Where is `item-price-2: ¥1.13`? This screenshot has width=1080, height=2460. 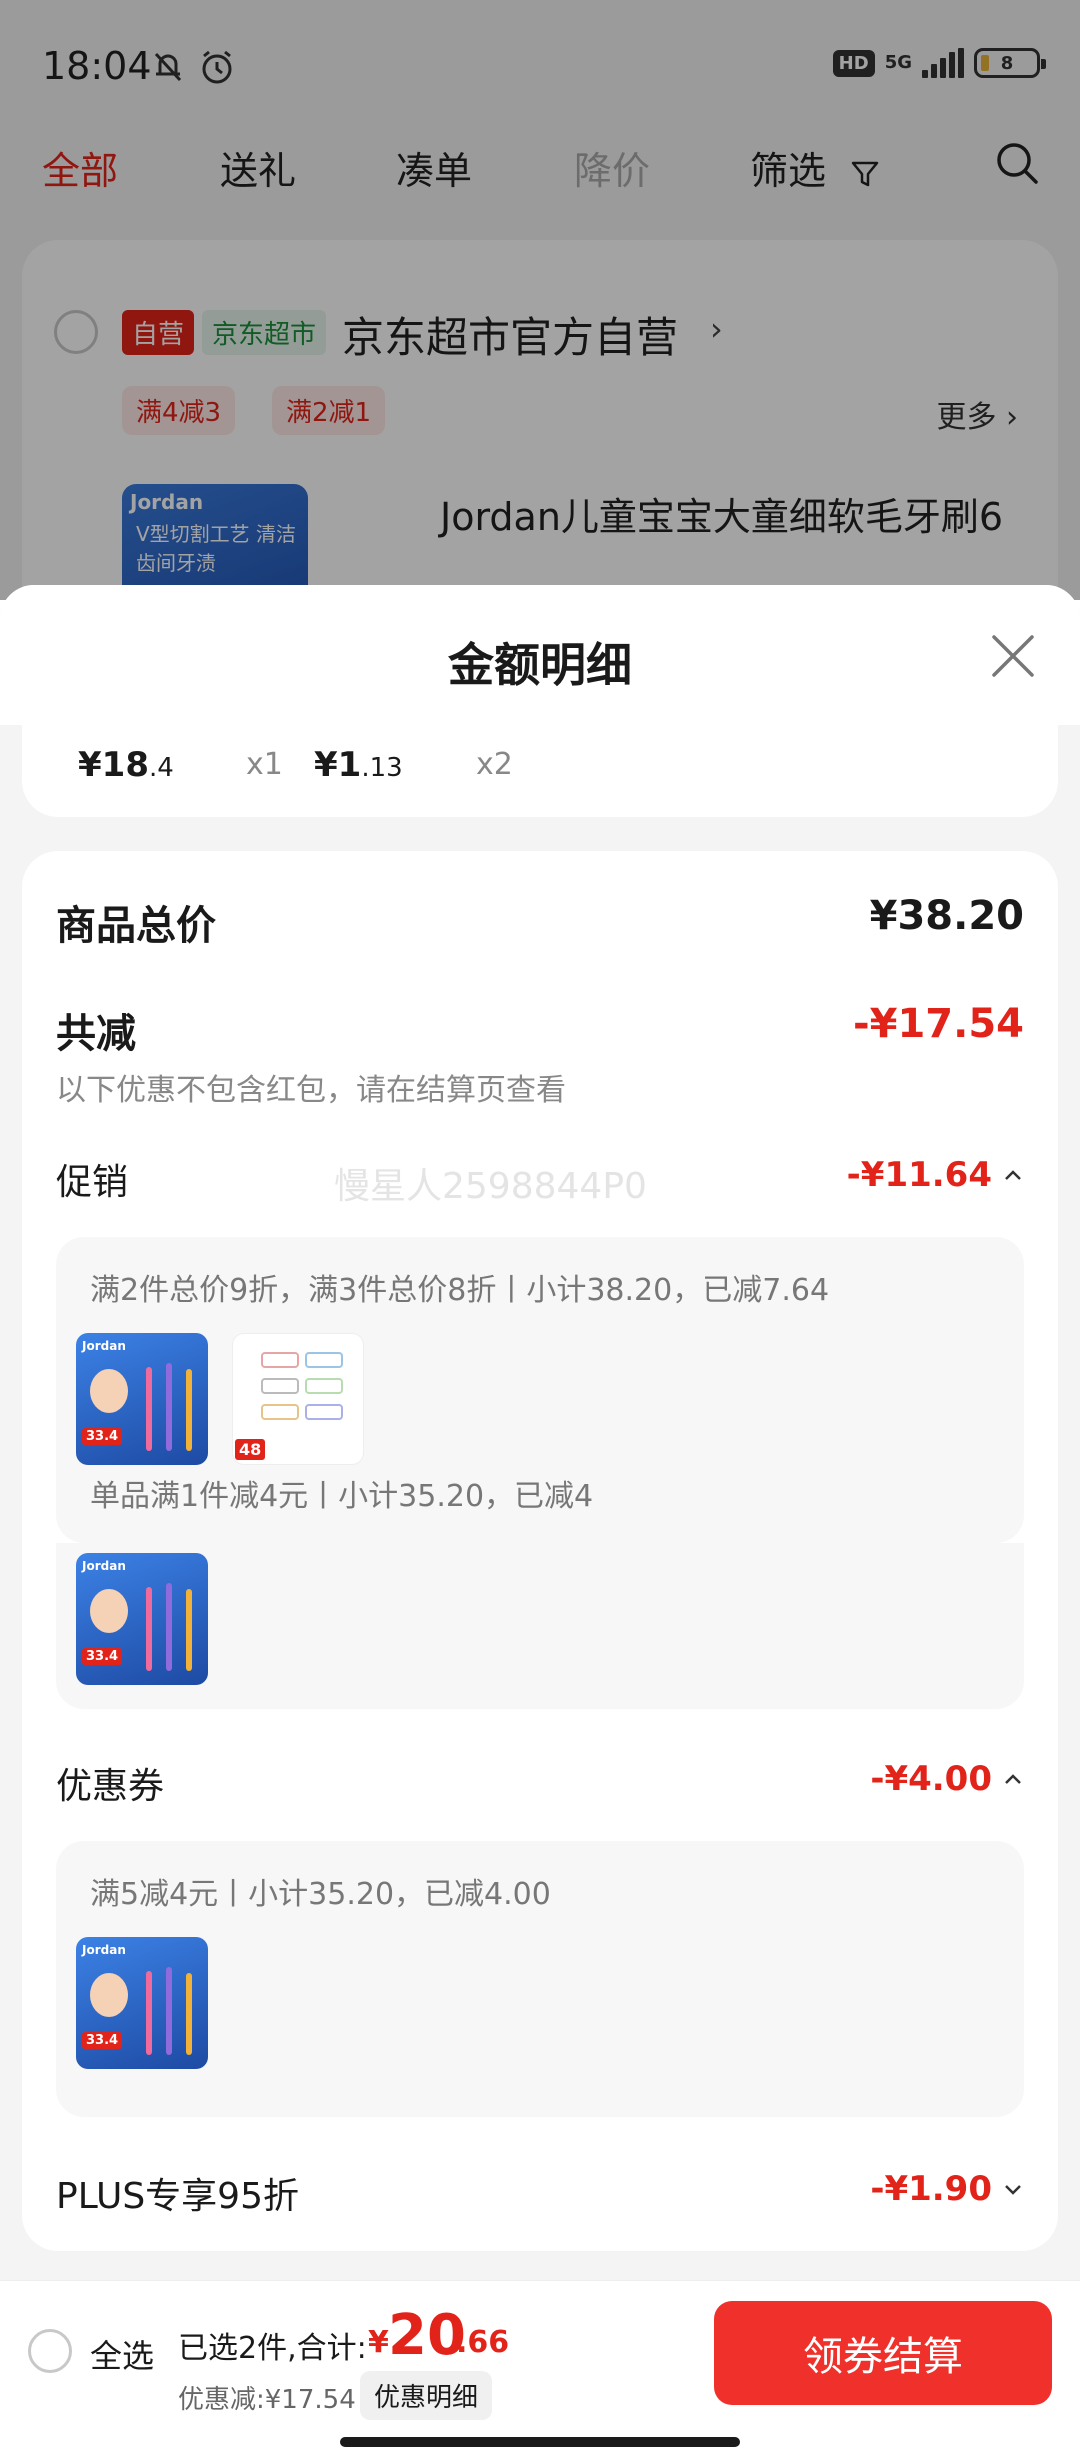 item-price-2: ¥1.13 is located at coordinates (358, 765).